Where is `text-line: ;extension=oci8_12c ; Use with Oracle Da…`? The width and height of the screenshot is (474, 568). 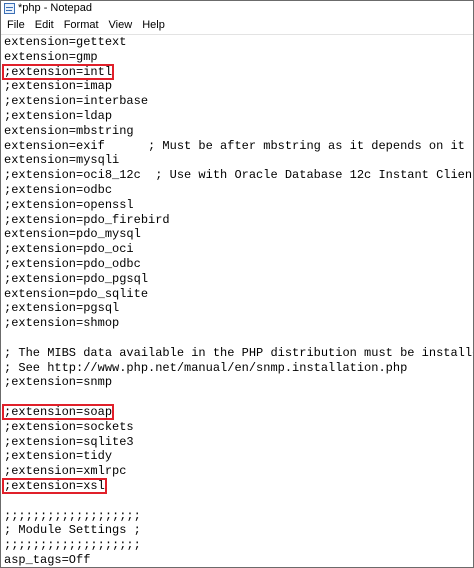 text-line: ;extension=oci8_12c ; Use with Oracle Da… is located at coordinates (238, 175).